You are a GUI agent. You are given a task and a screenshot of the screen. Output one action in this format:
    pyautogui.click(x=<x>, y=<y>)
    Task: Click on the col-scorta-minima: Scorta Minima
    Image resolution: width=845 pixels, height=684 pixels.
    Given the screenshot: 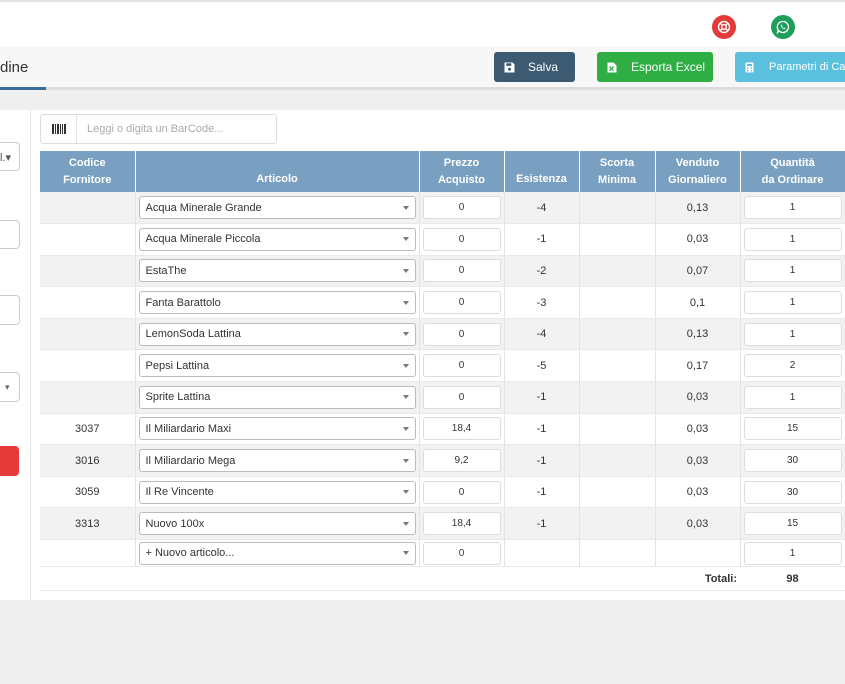 What is the action you would take?
    pyautogui.click(x=617, y=171)
    